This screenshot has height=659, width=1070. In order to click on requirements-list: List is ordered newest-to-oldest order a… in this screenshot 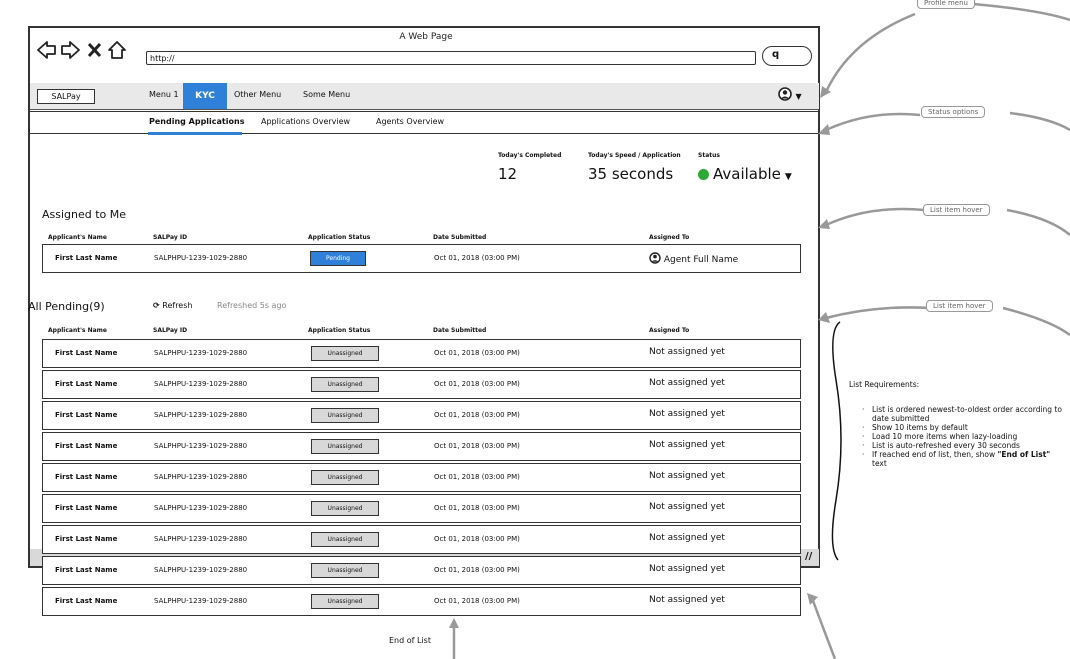, I will do `click(964, 436)`.